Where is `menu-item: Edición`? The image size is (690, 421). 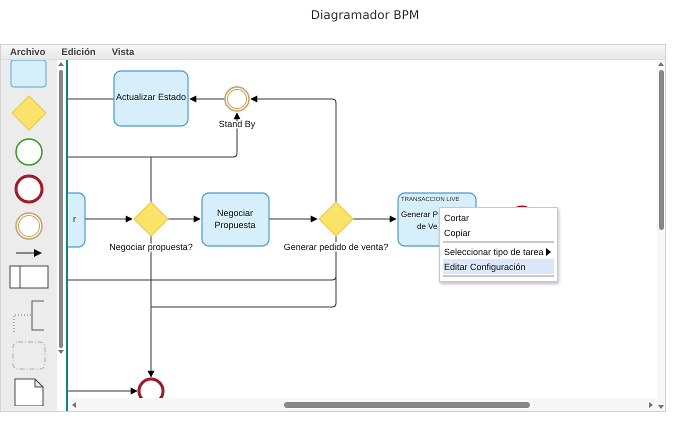 menu-item: Edición is located at coordinates (78, 52).